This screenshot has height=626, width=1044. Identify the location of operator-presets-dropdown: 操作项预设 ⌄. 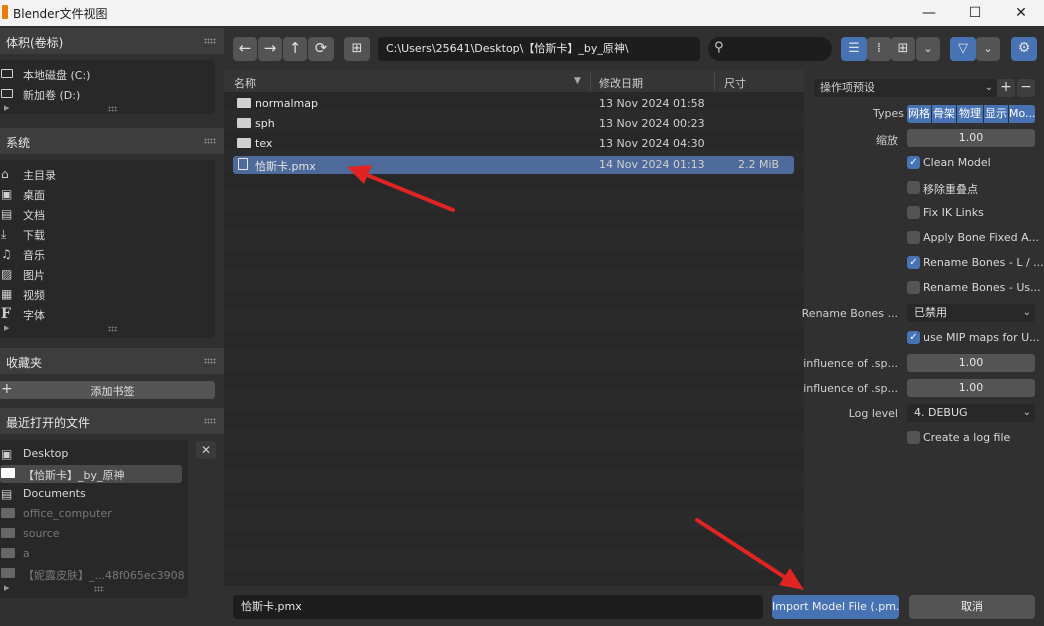
(905, 88).